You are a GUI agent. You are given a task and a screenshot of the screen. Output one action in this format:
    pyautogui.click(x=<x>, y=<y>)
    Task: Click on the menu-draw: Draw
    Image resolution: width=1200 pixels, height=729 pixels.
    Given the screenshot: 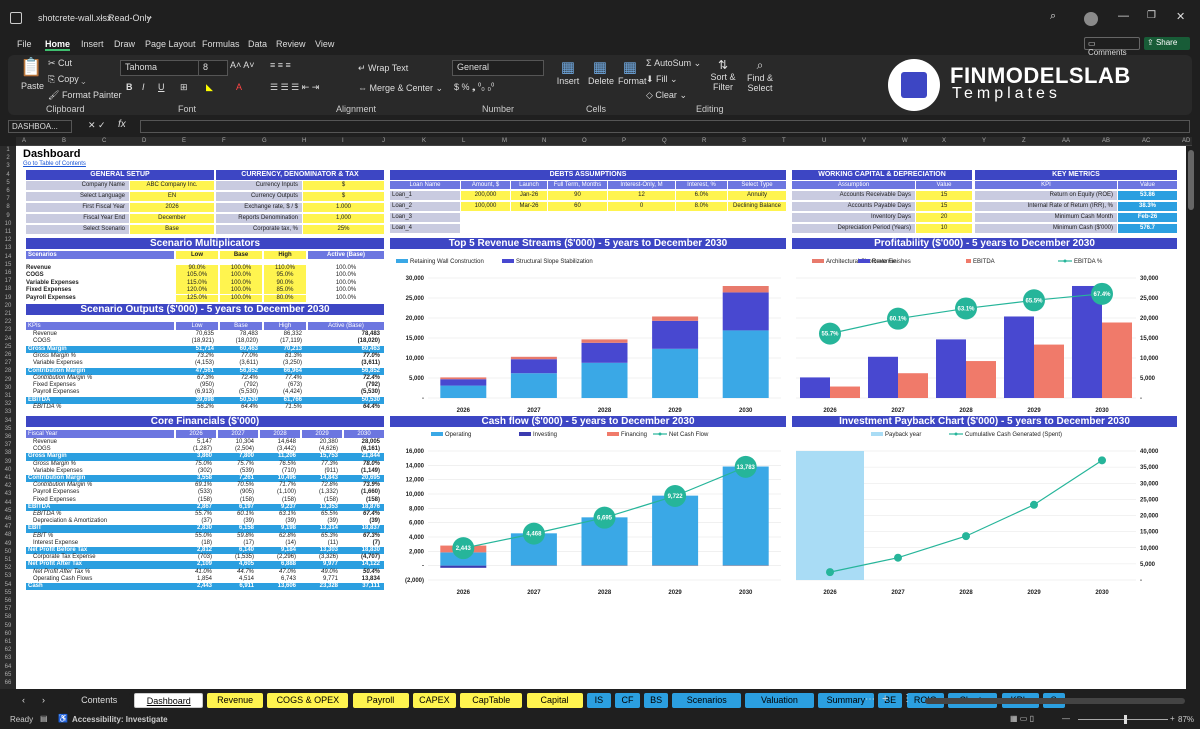 What is the action you would take?
    pyautogui.click(x=124, y=44)
    